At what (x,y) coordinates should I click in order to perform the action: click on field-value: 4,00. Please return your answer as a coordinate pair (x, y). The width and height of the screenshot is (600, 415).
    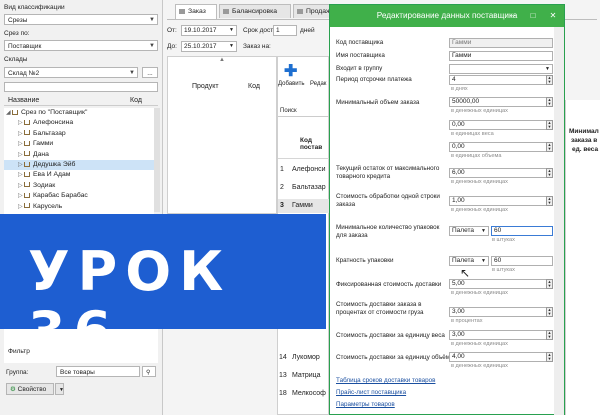
    Looking at the image, I should click on (458, 356).